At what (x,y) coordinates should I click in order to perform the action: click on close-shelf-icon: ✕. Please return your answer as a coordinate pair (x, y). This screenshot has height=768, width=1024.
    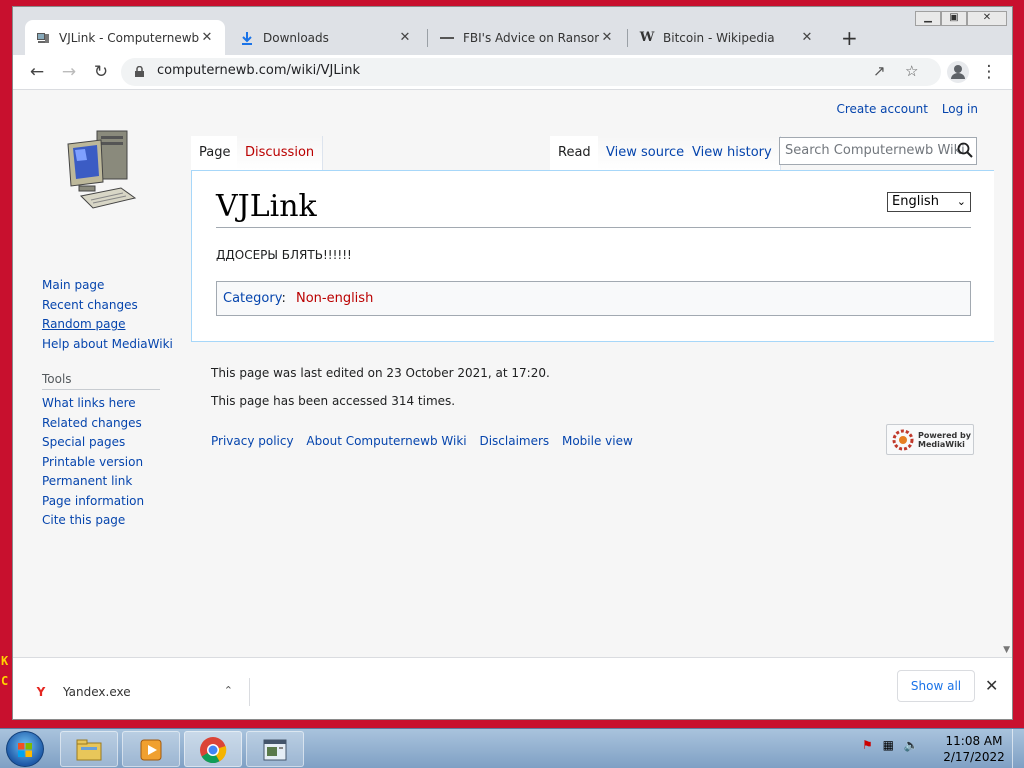
    Looking at the image, I should click on (991, 685).